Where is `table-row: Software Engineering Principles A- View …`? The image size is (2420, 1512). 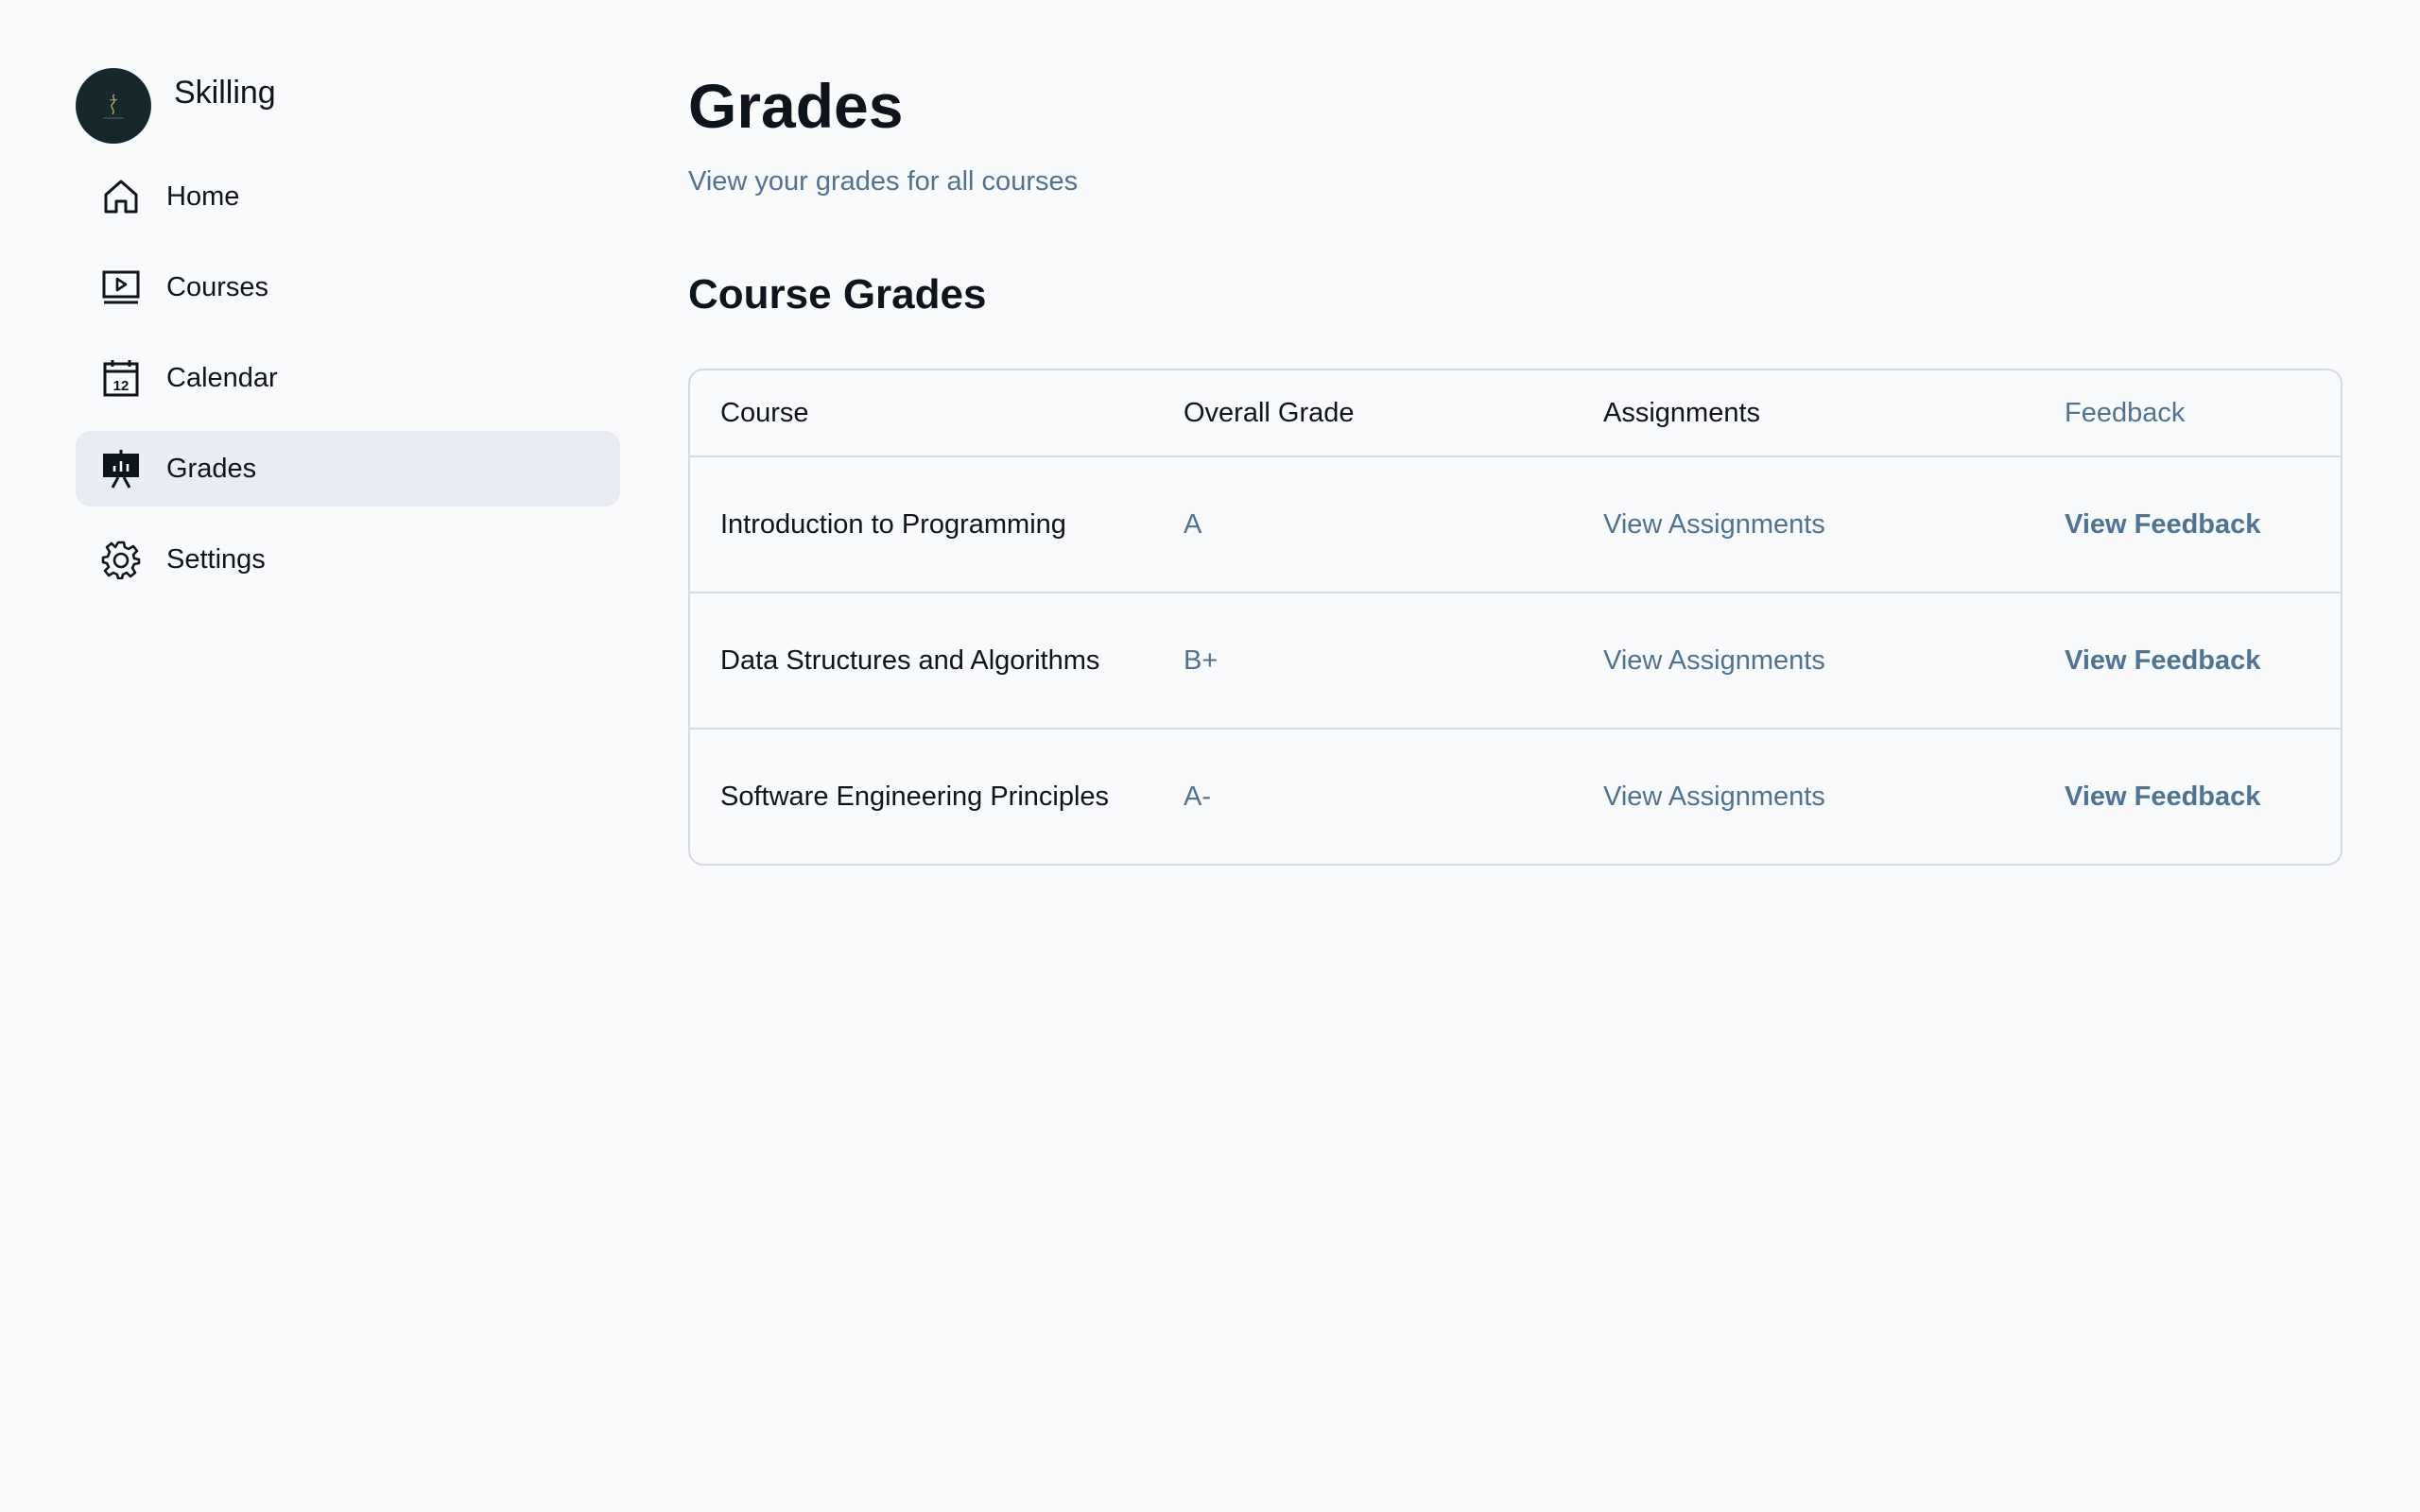 table-row: Software Engineering Principles A- View … is located at coordinates (1516, 796).